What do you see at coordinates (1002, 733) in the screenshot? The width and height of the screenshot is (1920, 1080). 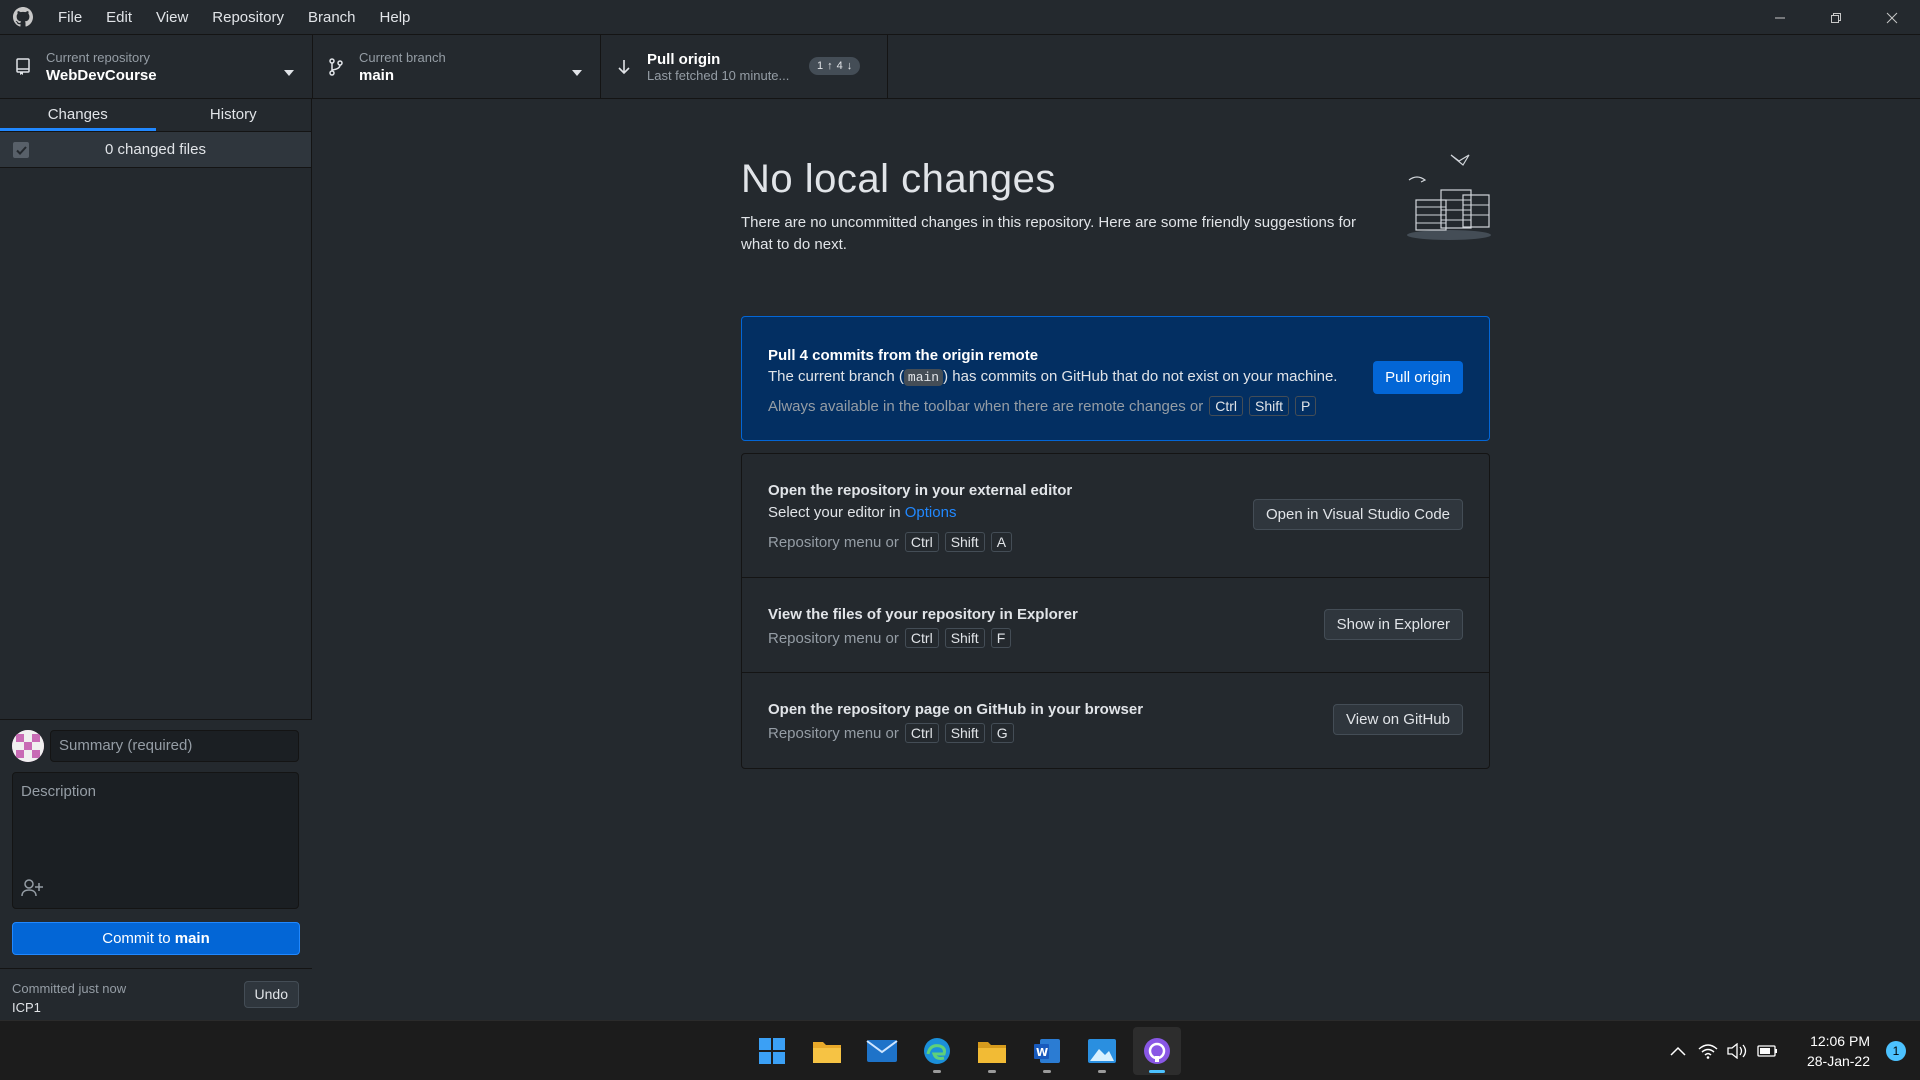 I see `kbd-g: G` at bounding box center [1002, 733].